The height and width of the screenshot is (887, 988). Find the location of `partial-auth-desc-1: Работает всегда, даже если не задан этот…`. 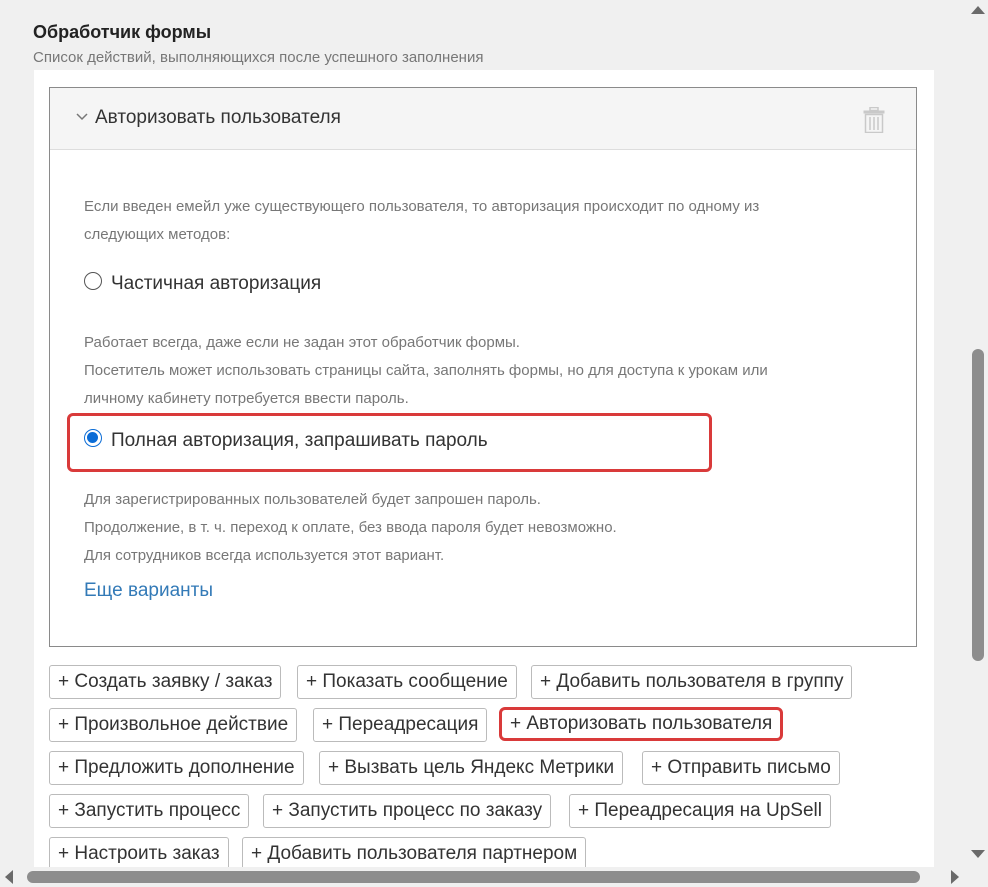

partial-auth-desc-1: Работает всегда, даже если не задан этот… is located at coordinates (302, 342).